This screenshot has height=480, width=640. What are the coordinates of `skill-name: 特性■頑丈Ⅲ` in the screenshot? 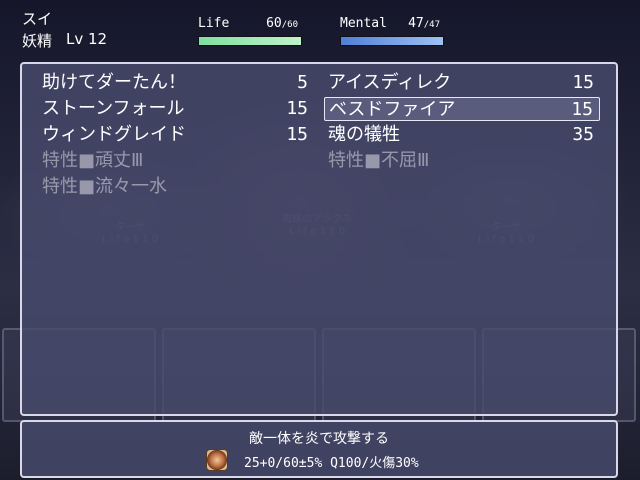 It's located at (93, 160).